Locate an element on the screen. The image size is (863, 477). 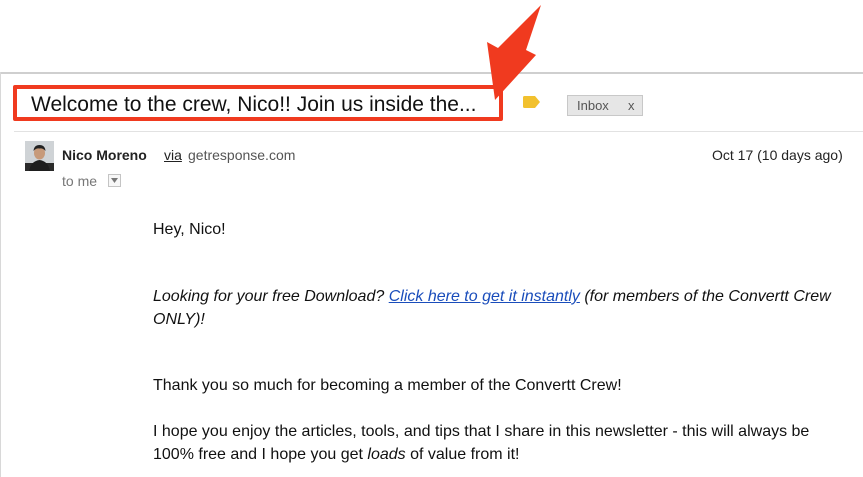
recipient-details-dropdown is located at coordinates (114, 180).